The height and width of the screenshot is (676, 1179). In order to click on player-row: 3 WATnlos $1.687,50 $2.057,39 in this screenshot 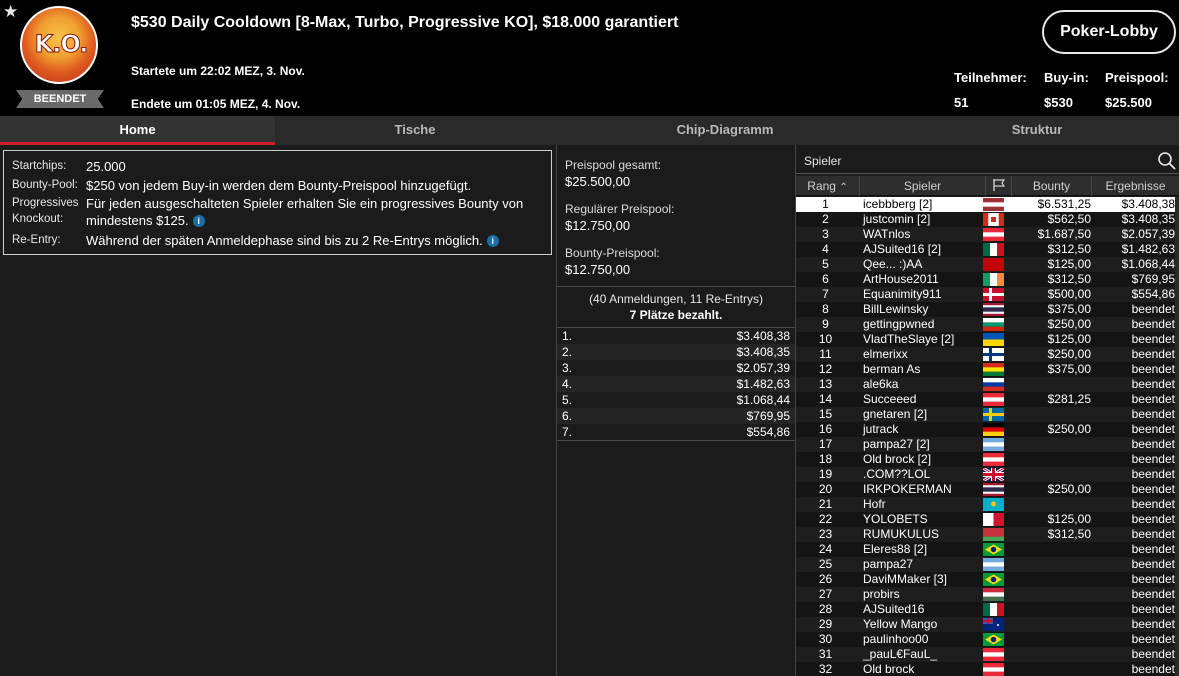, I will do `click(987, 234)`.